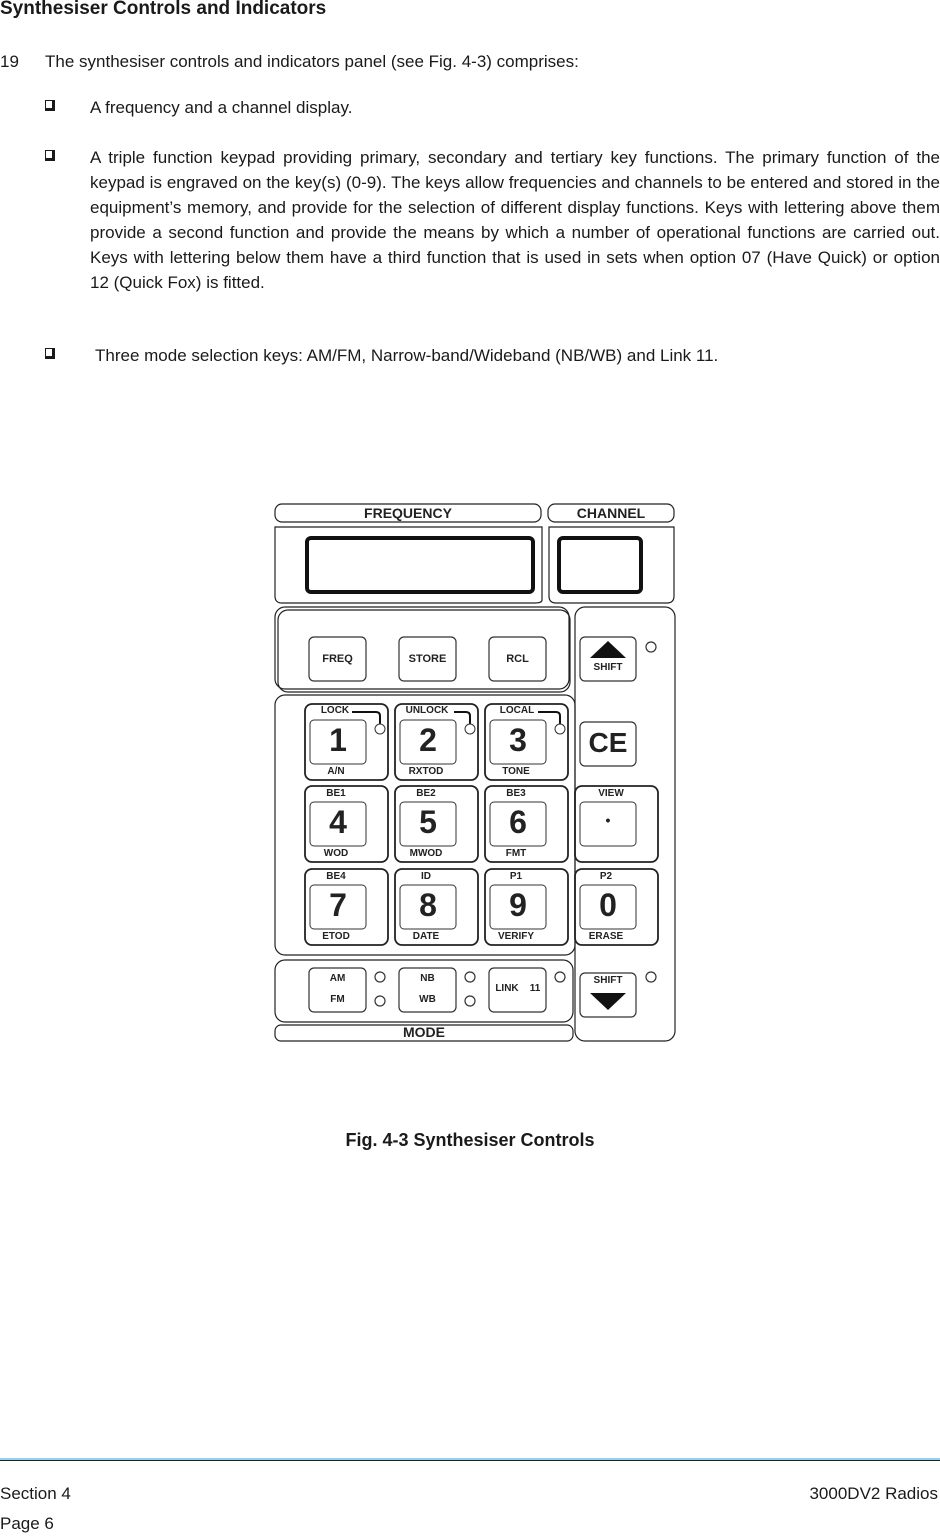  I want to click on frequency-label: FREQUENCY, so click(408, 513).